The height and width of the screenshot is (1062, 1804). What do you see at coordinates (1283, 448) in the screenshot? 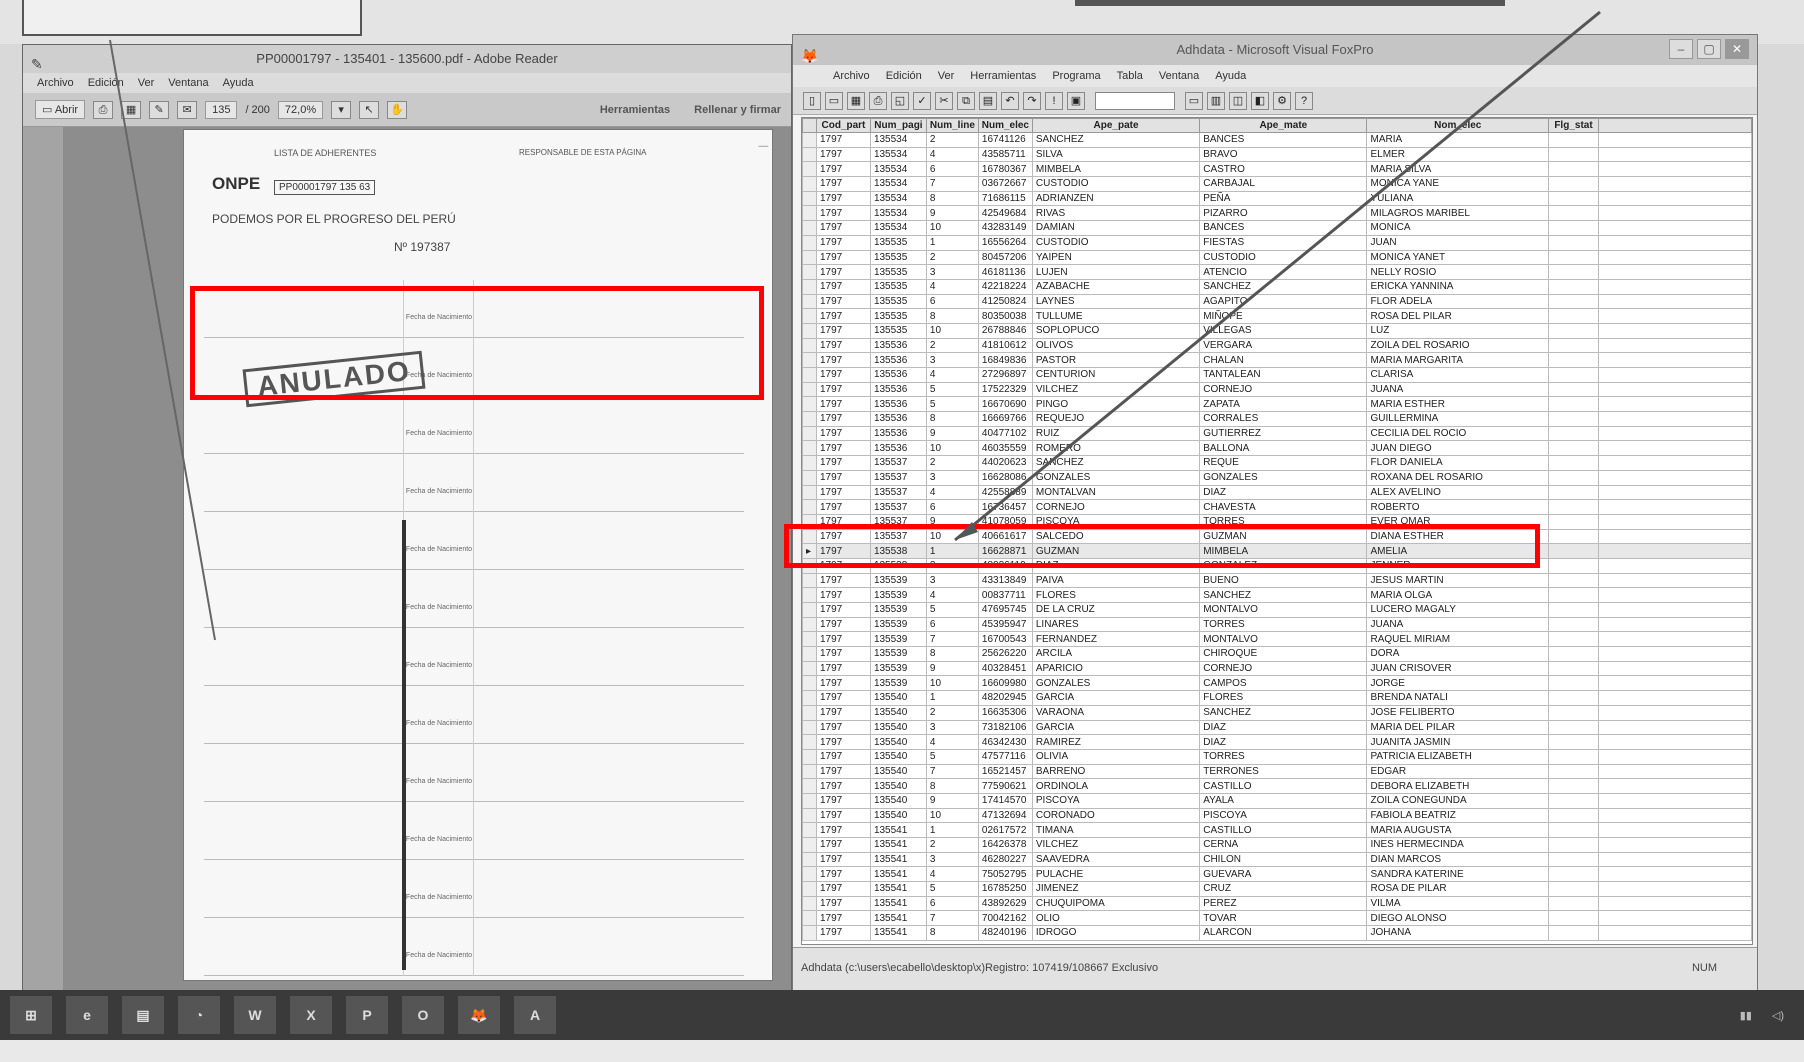
I see `table-cell: BALLONA` at bounding box center [1283, 448].